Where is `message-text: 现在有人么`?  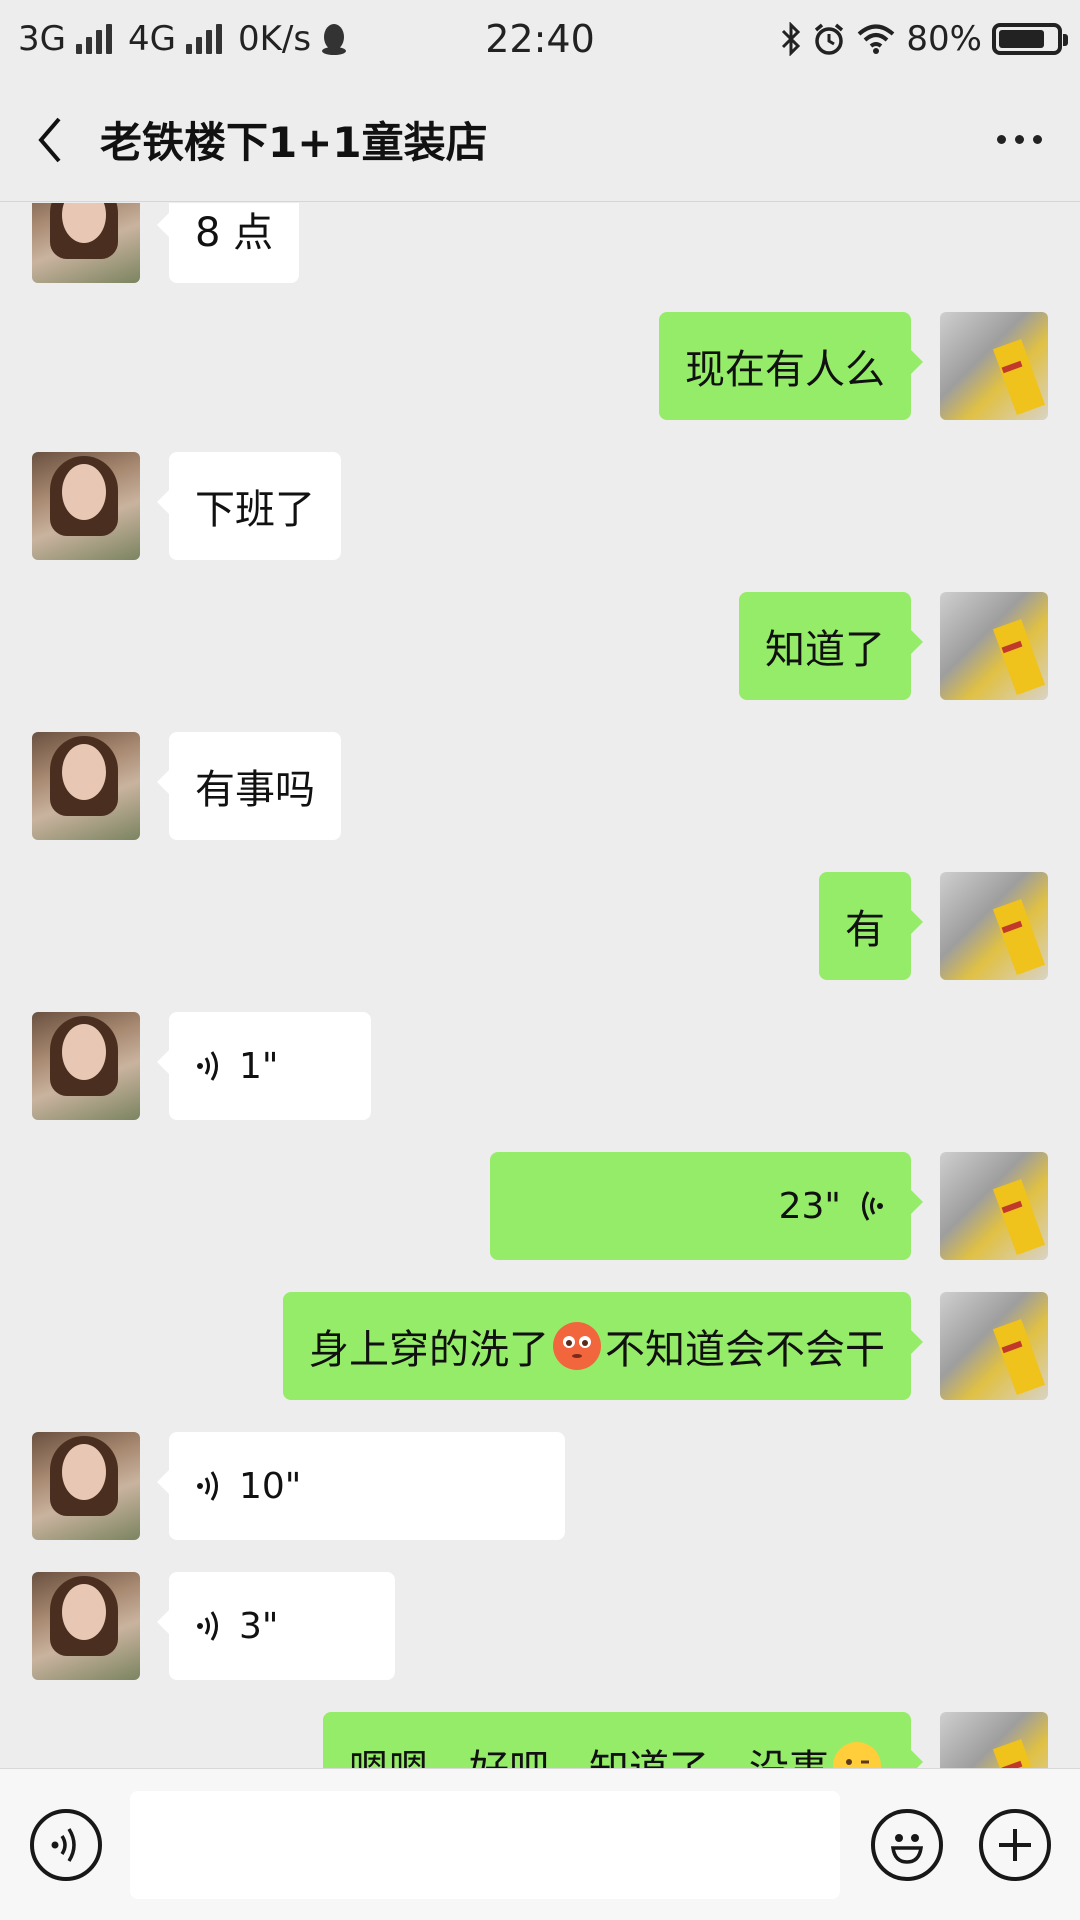
message-text: 现在有人么 is located at coordinates (785, 370).